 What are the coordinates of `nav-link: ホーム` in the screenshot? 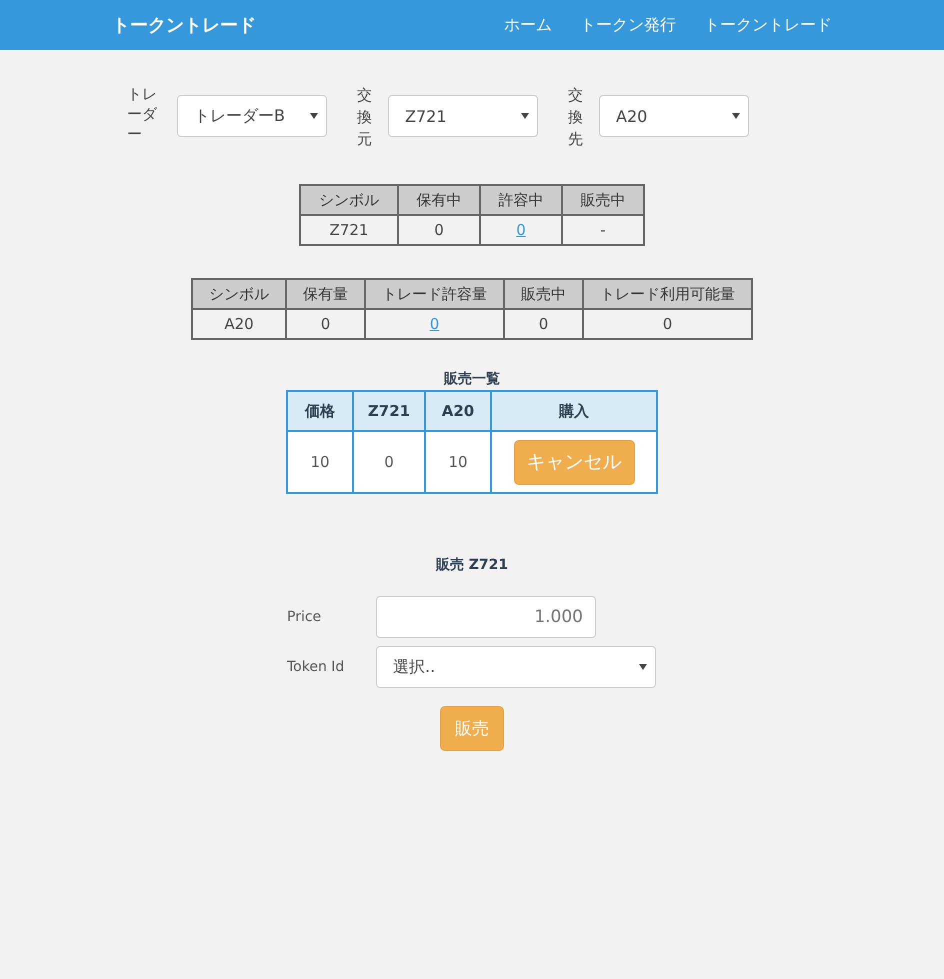 It's located at (528, 25).